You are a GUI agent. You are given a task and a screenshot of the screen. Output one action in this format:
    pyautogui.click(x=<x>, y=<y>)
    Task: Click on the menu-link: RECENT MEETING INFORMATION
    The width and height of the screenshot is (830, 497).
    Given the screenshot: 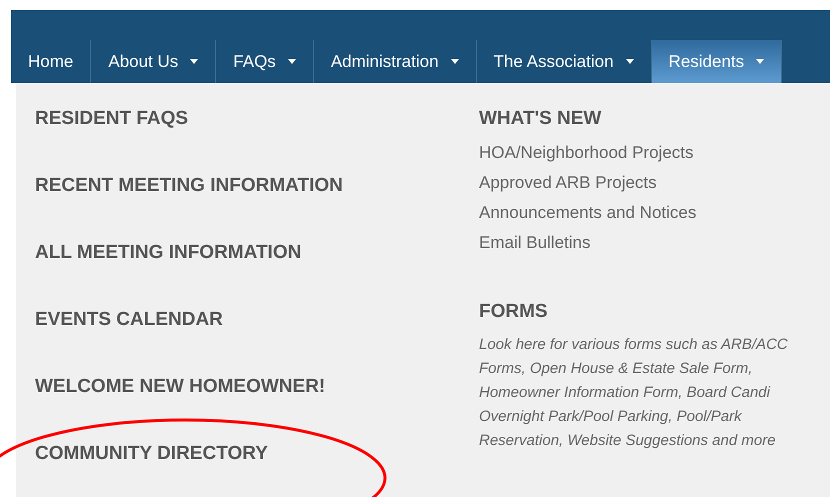 What is the action you would take?
    pyautogui.click(x=189, y=186)
    